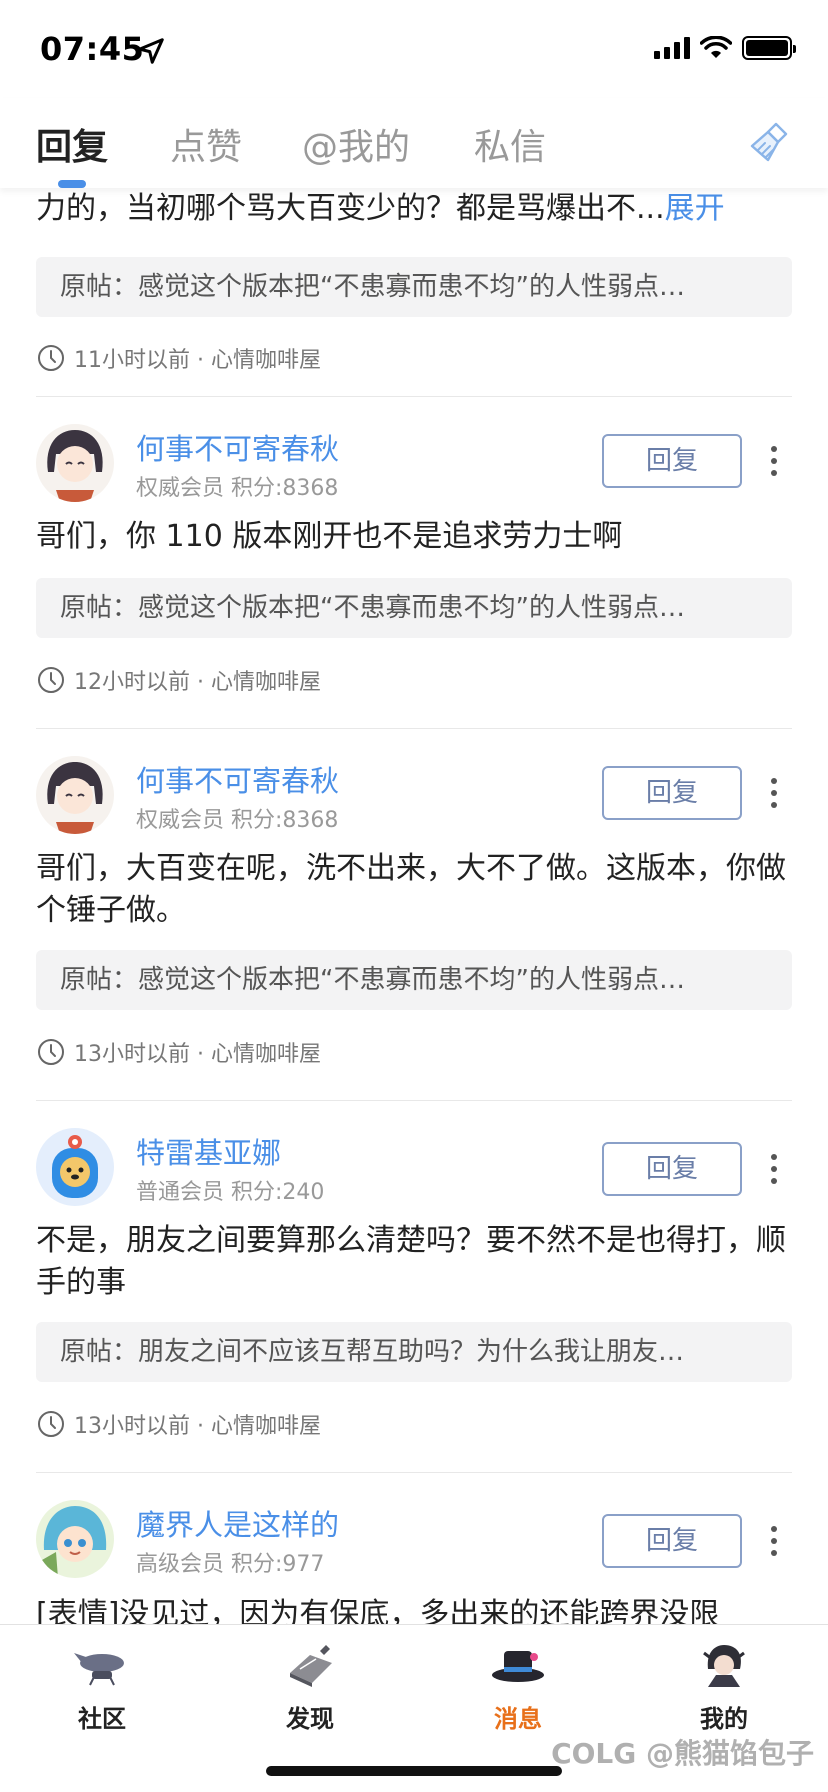 The height and width of the screenshot is (1792, 828). Describe the element at coordinates (72, 184) in the screenshot. I see `active-tab-indicator` at that location.